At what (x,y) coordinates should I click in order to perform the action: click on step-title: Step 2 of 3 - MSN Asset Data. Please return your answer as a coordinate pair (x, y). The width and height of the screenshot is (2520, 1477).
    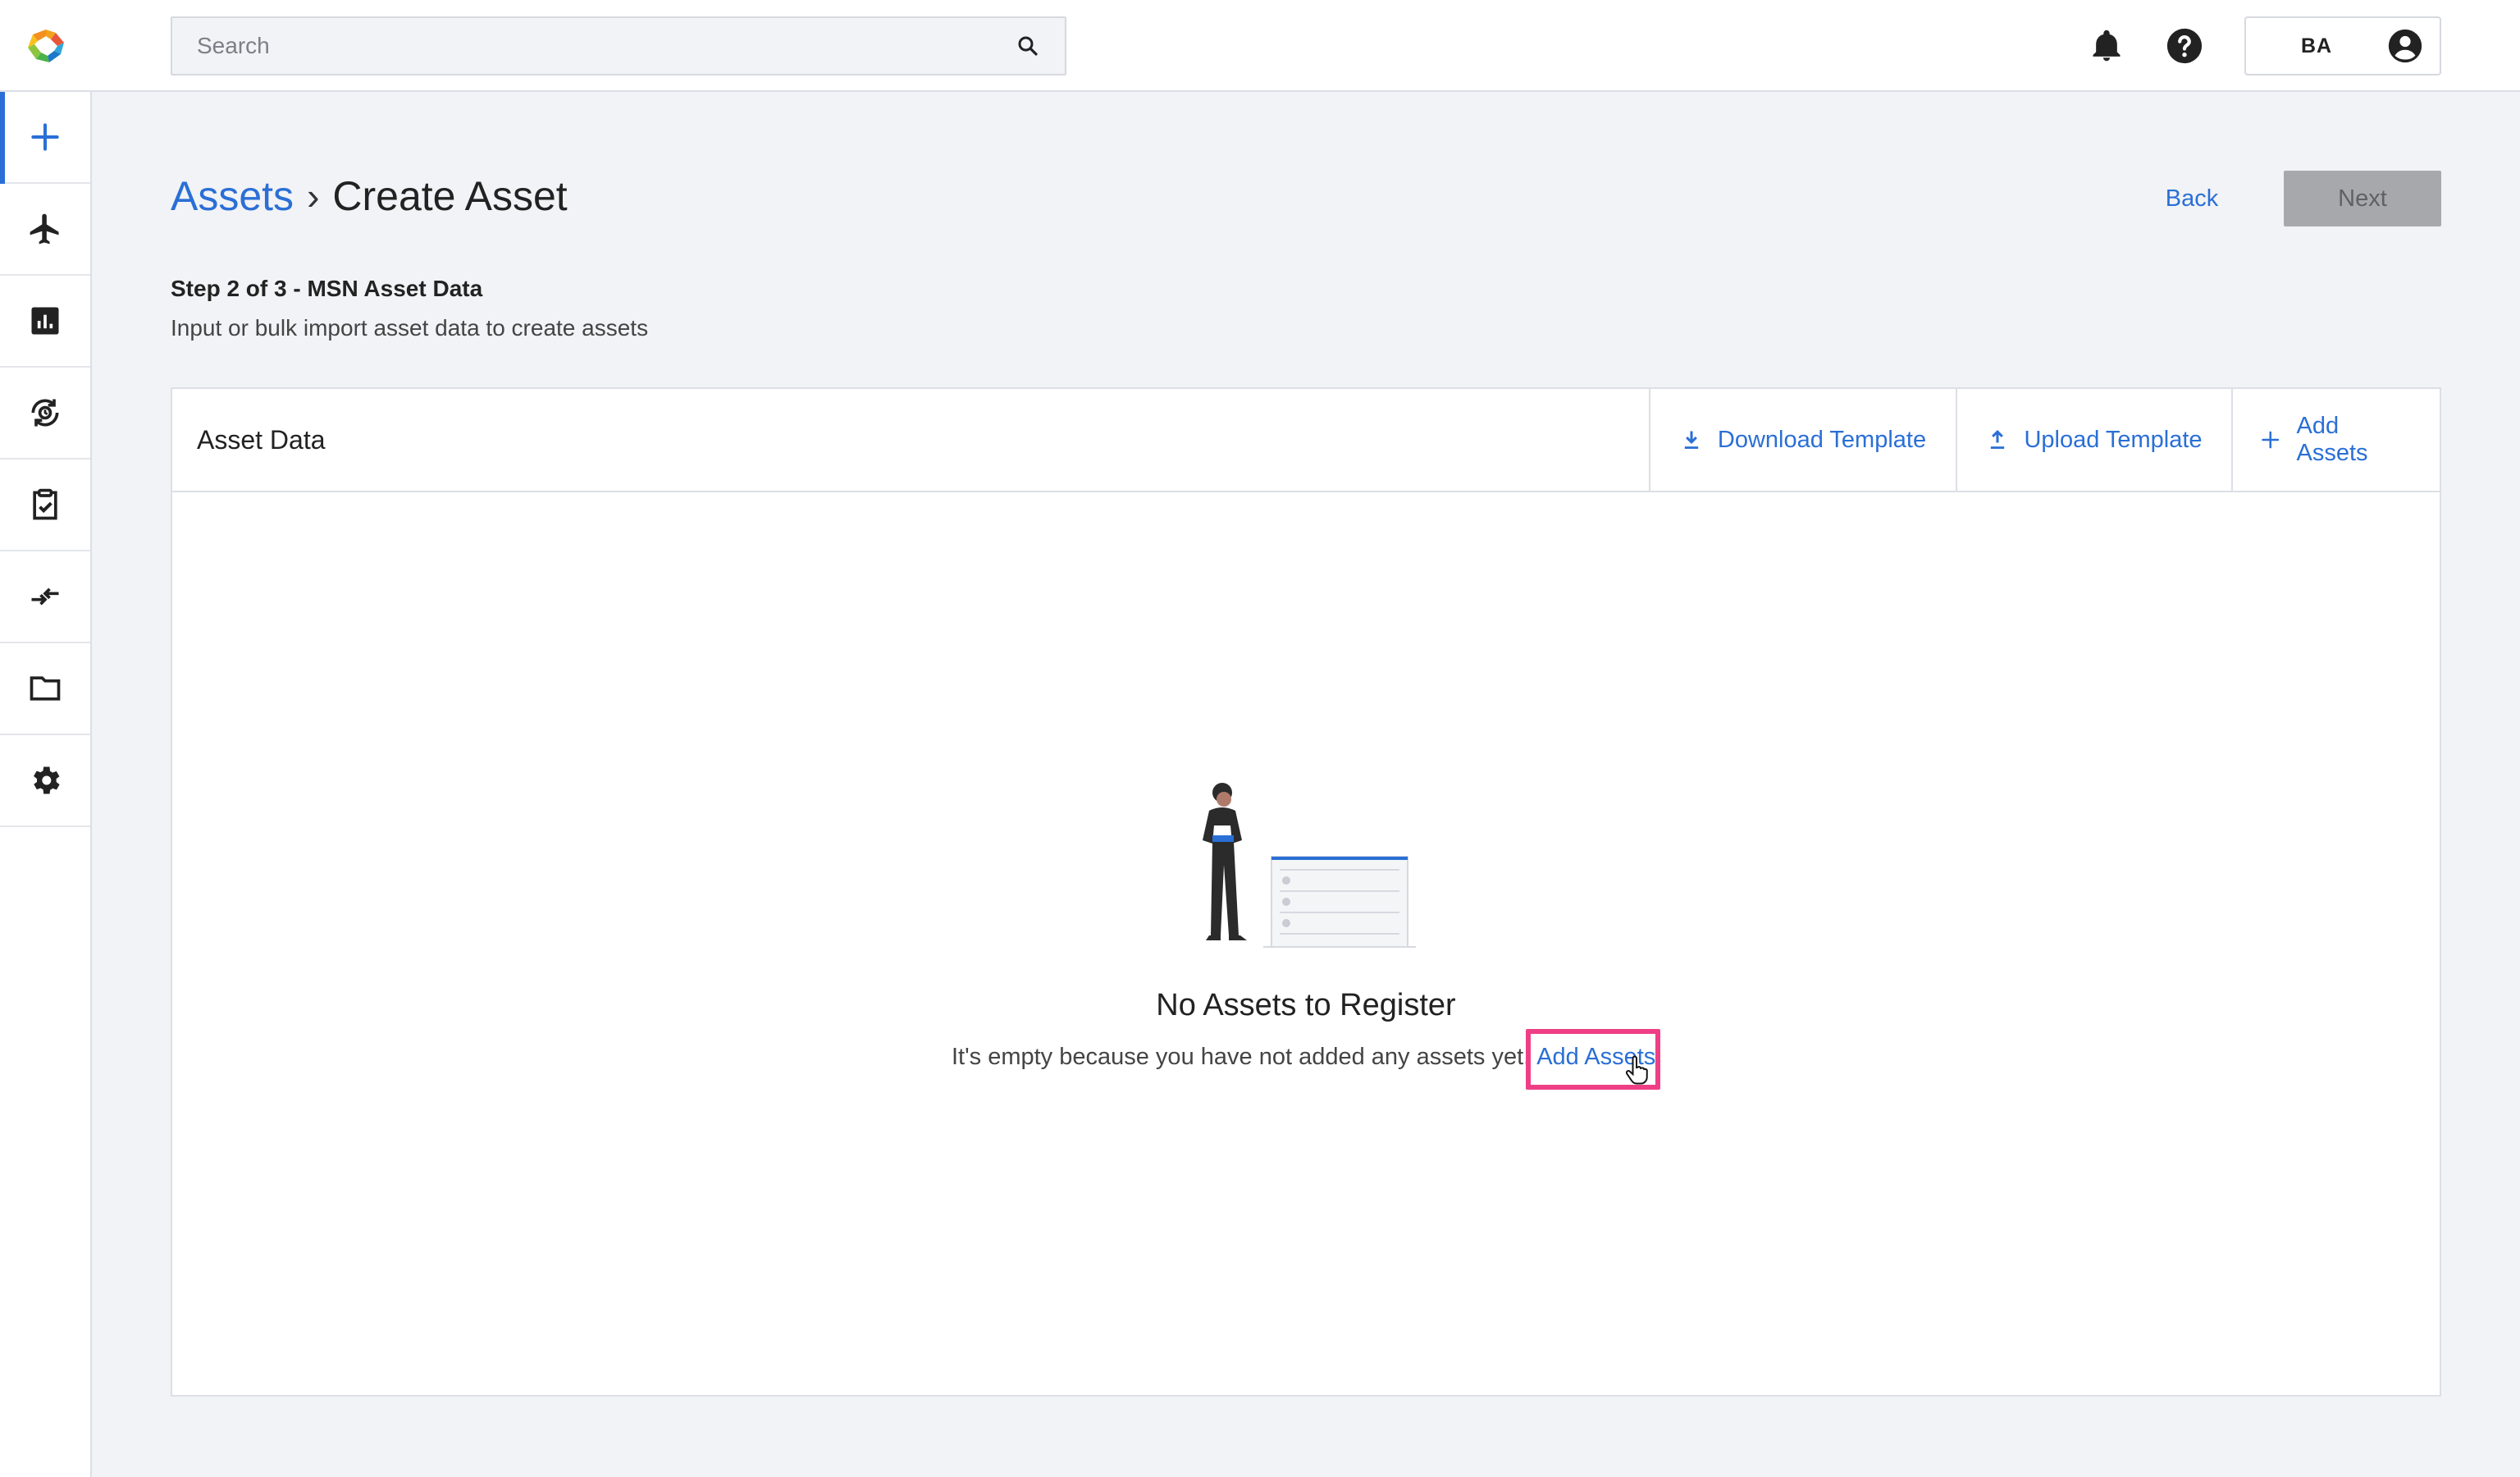
    Looking at the image, I should click on (327, 288).